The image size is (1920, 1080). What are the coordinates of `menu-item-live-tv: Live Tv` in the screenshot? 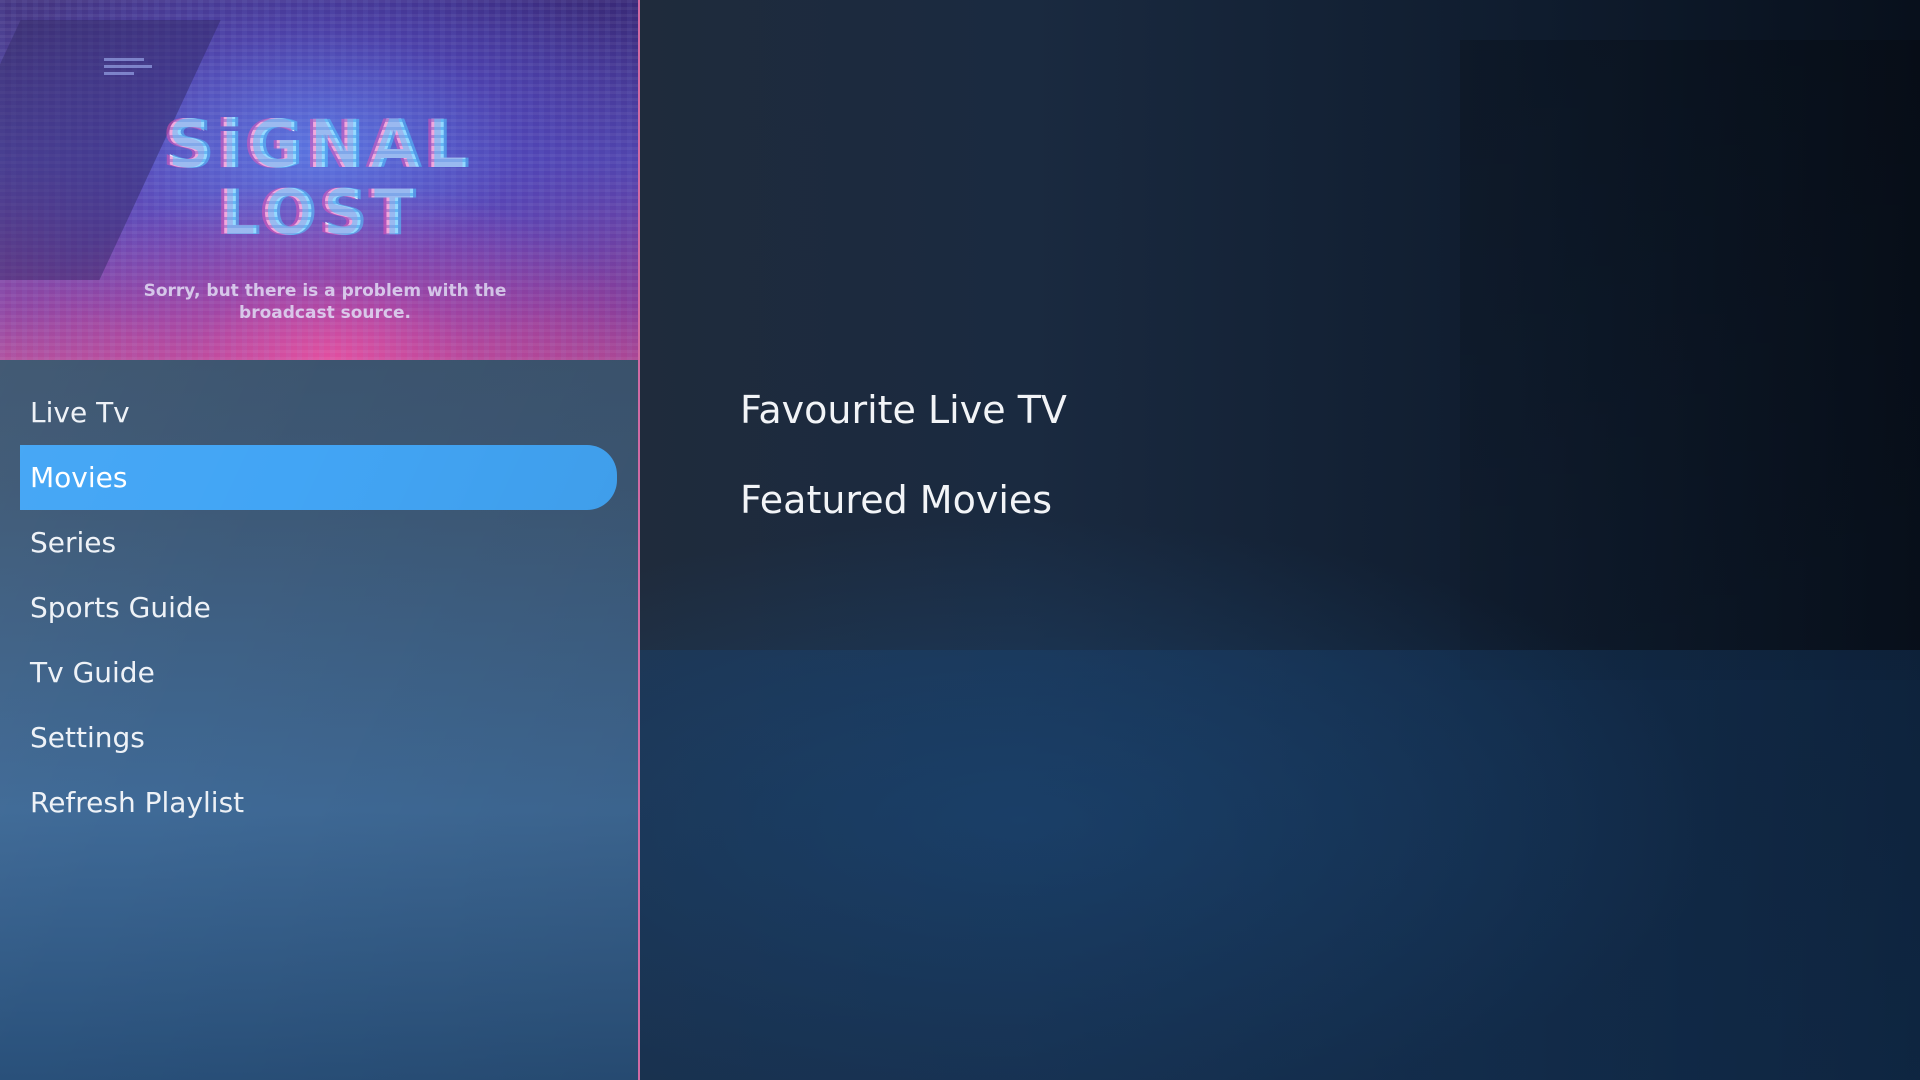 It's located at (318, 412).